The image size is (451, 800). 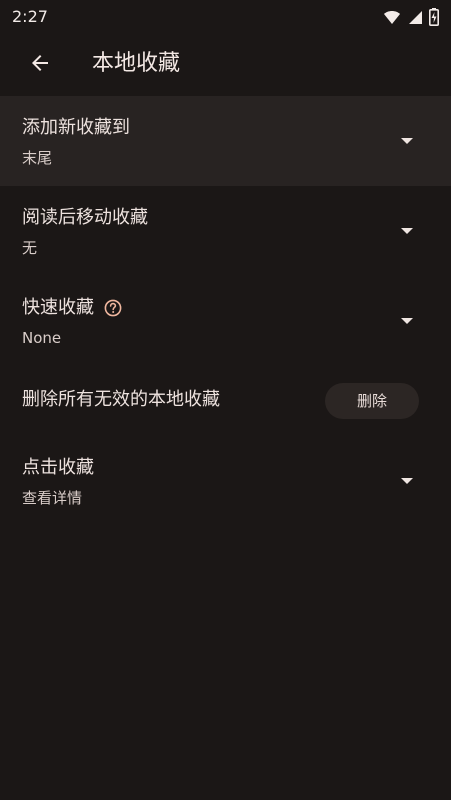 I want to click on setting-title-text: 点击收藏, so click(x=58, y=467).